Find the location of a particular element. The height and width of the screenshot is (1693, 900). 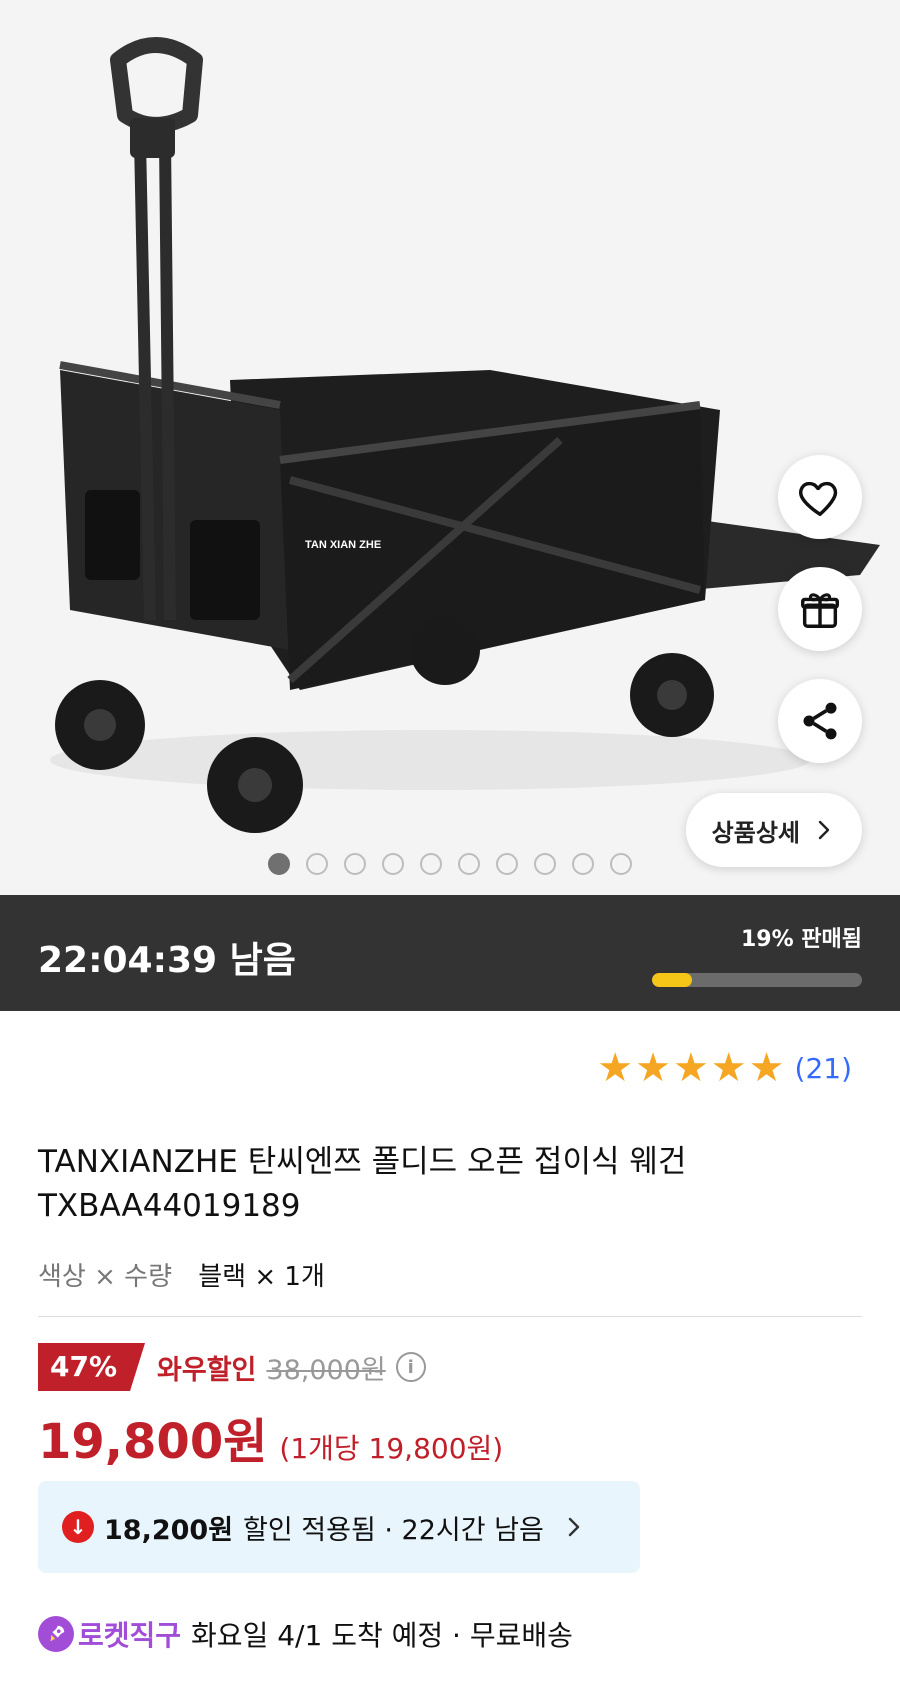

review-count-link: (21) is located at coordinates (823, 1068).